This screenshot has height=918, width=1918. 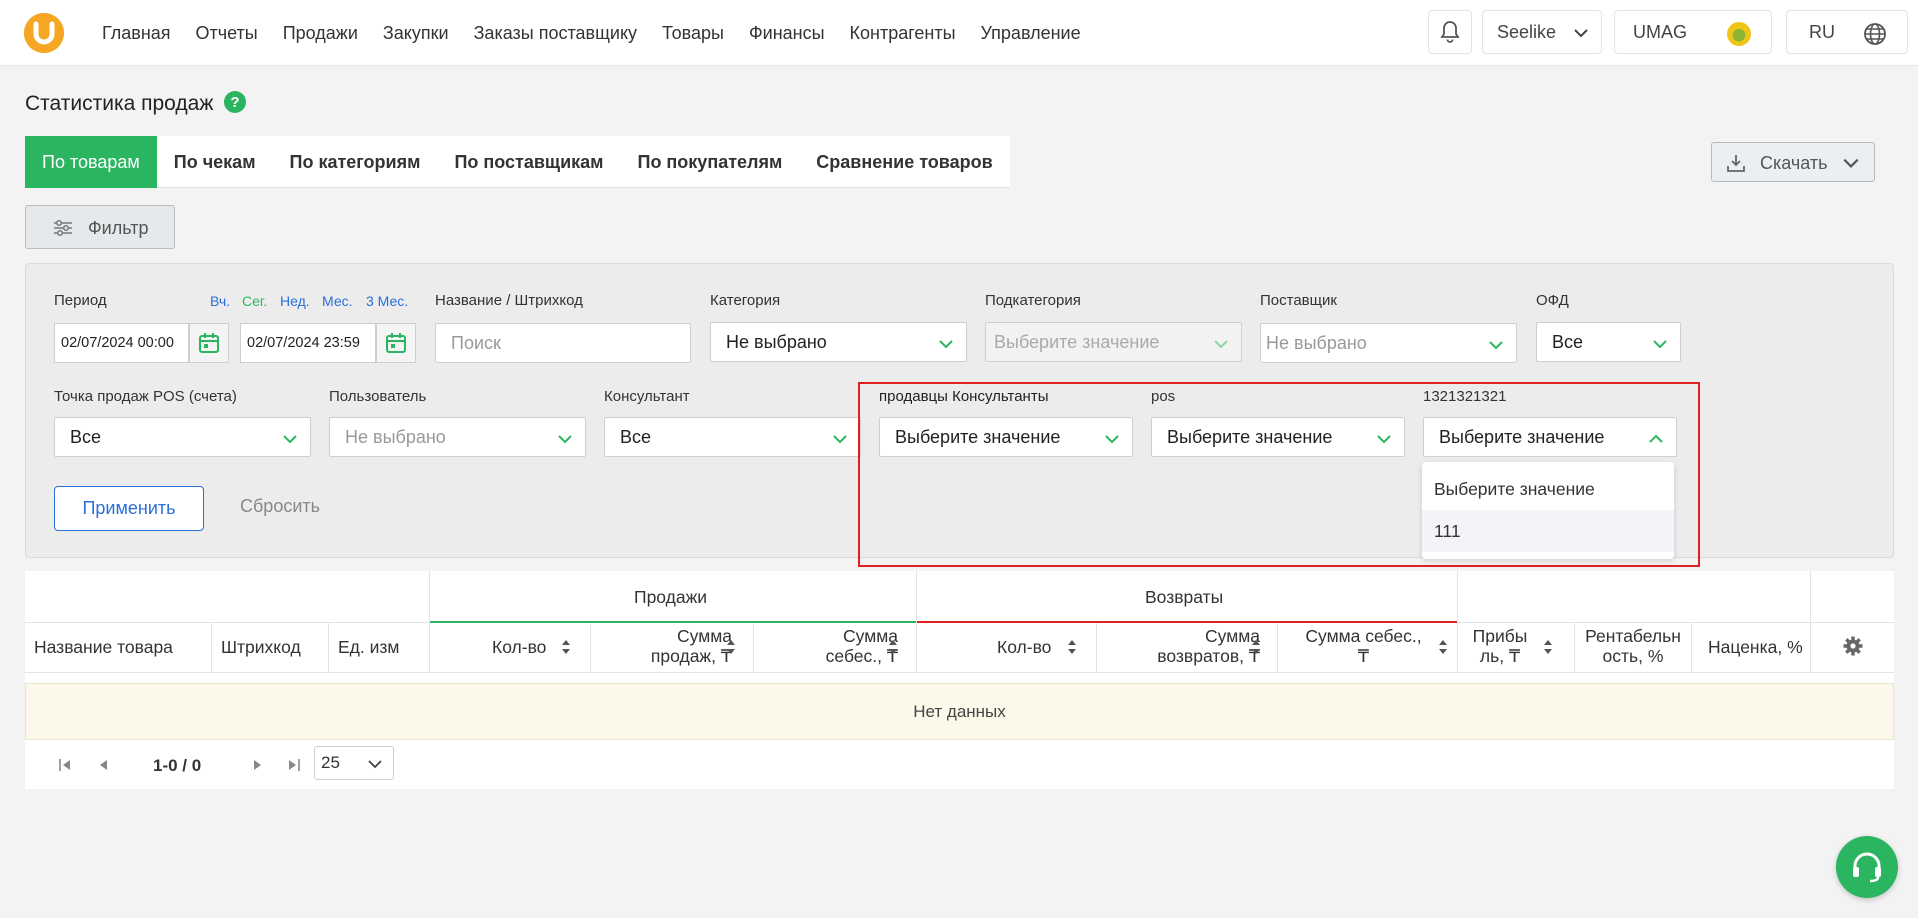 I want to click on page-size-value: 25, so click(x=330, y=762).